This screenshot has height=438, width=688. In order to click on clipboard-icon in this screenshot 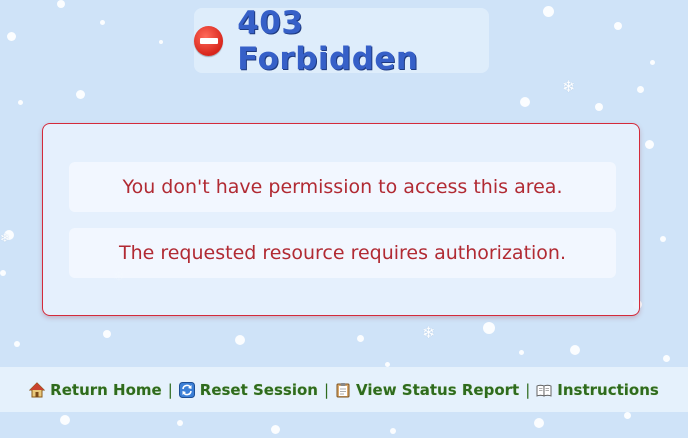, I will do `click(343, 390)`.